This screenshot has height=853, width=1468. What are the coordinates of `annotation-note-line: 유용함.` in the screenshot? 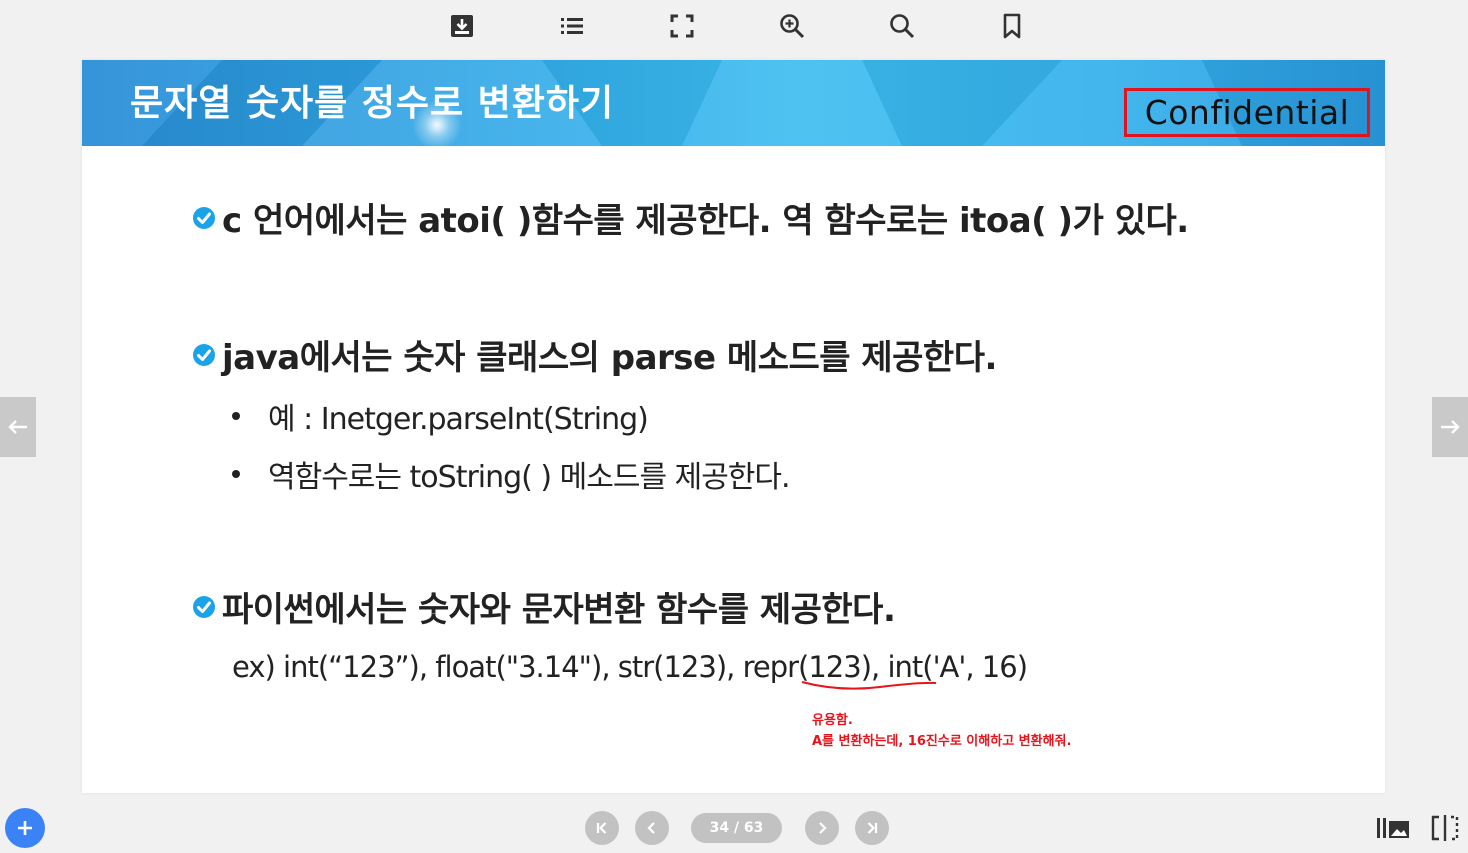 It's located at (832, 720).